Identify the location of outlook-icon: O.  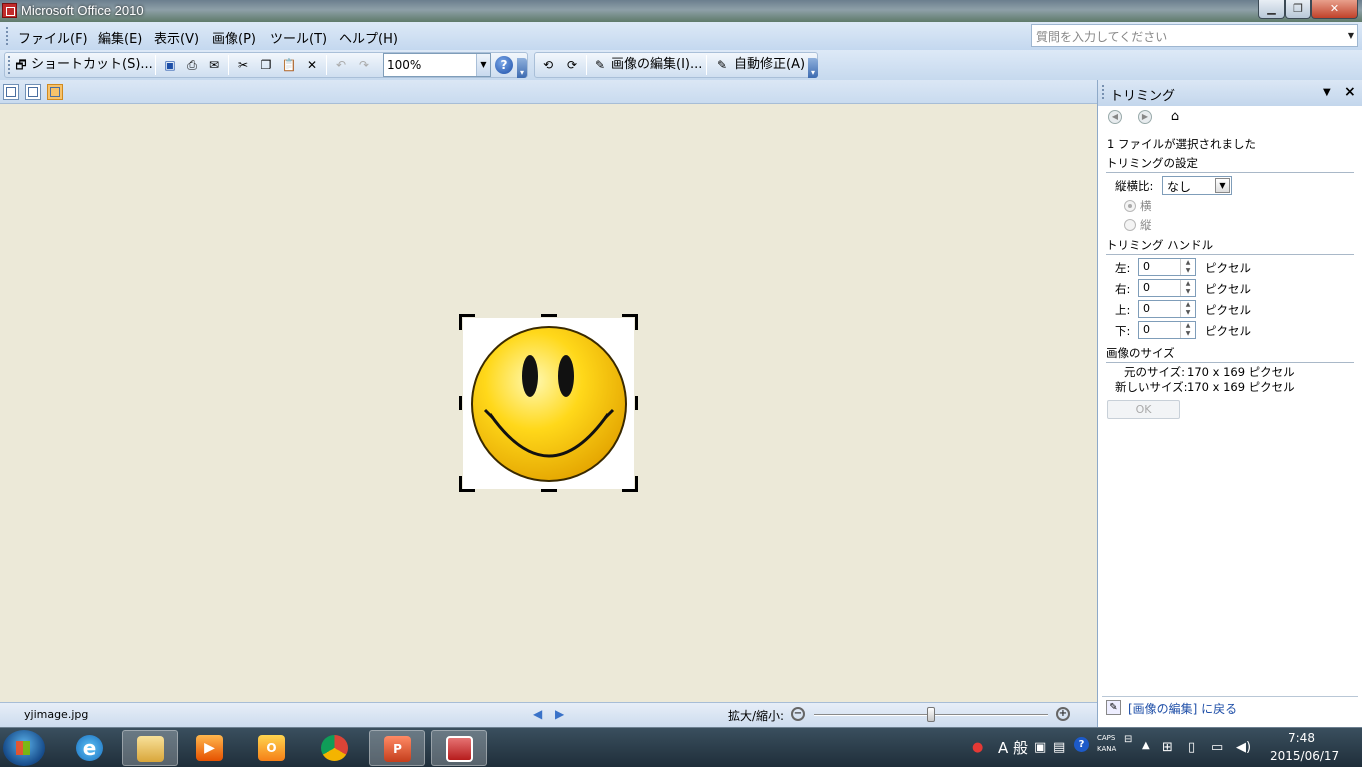
(271, 748).